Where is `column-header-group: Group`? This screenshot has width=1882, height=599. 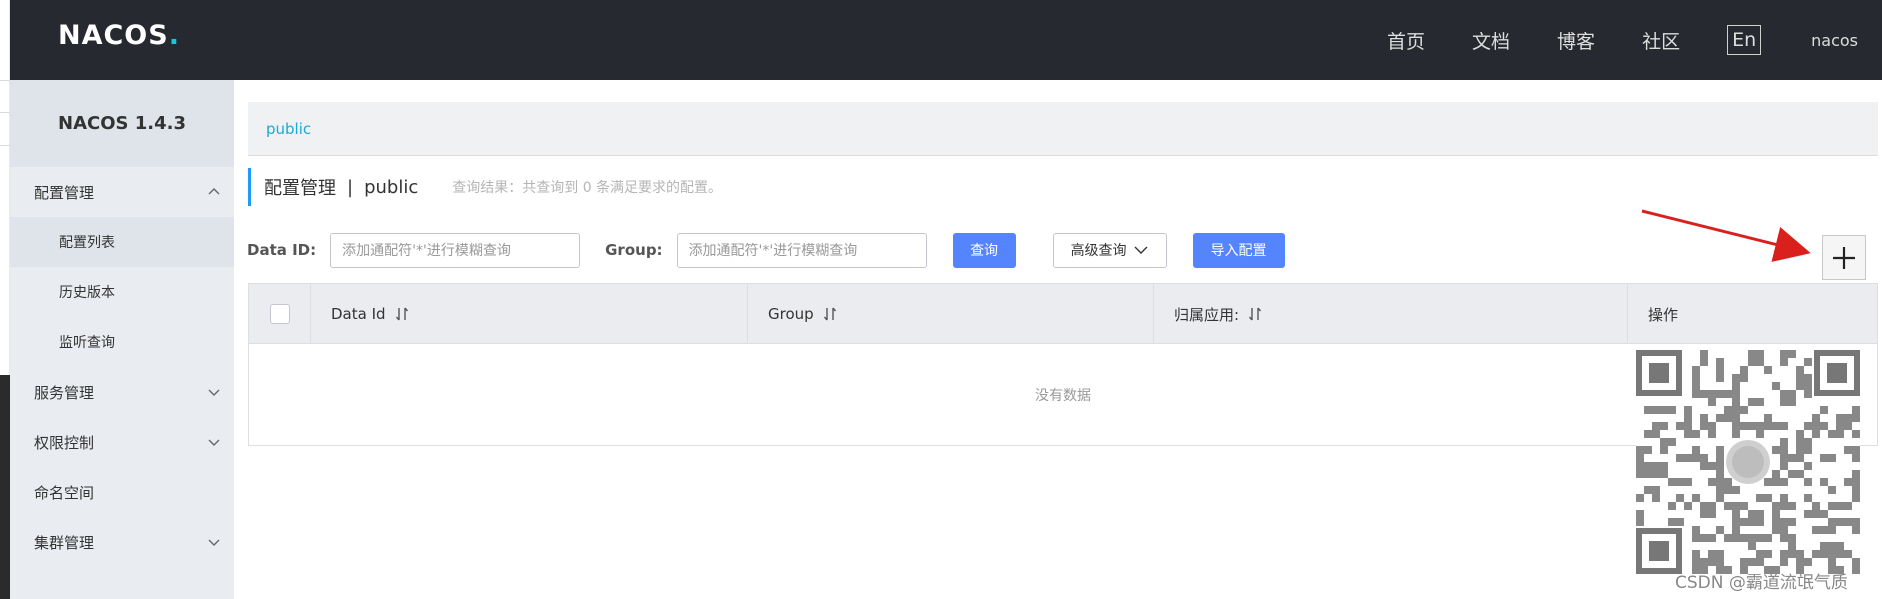 column-header-group: Group is located at coordinates (951, 314).